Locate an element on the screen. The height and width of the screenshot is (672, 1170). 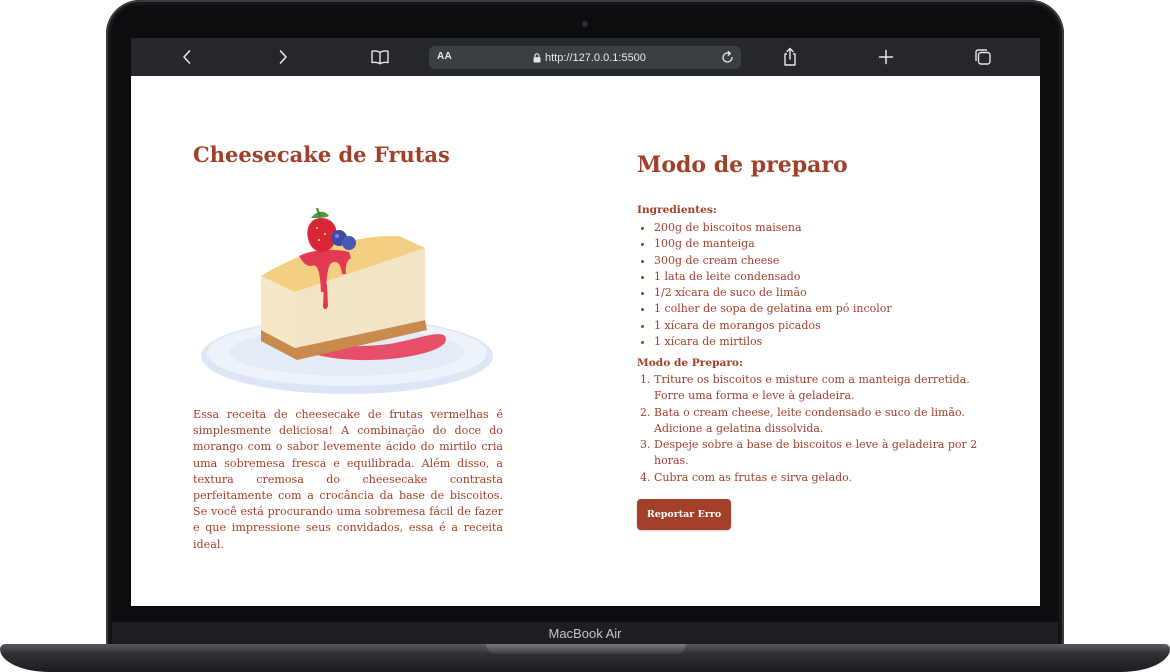
browser-toolbar: AA http://127.0.0.1:5500 is located at coordinates (585, 57).